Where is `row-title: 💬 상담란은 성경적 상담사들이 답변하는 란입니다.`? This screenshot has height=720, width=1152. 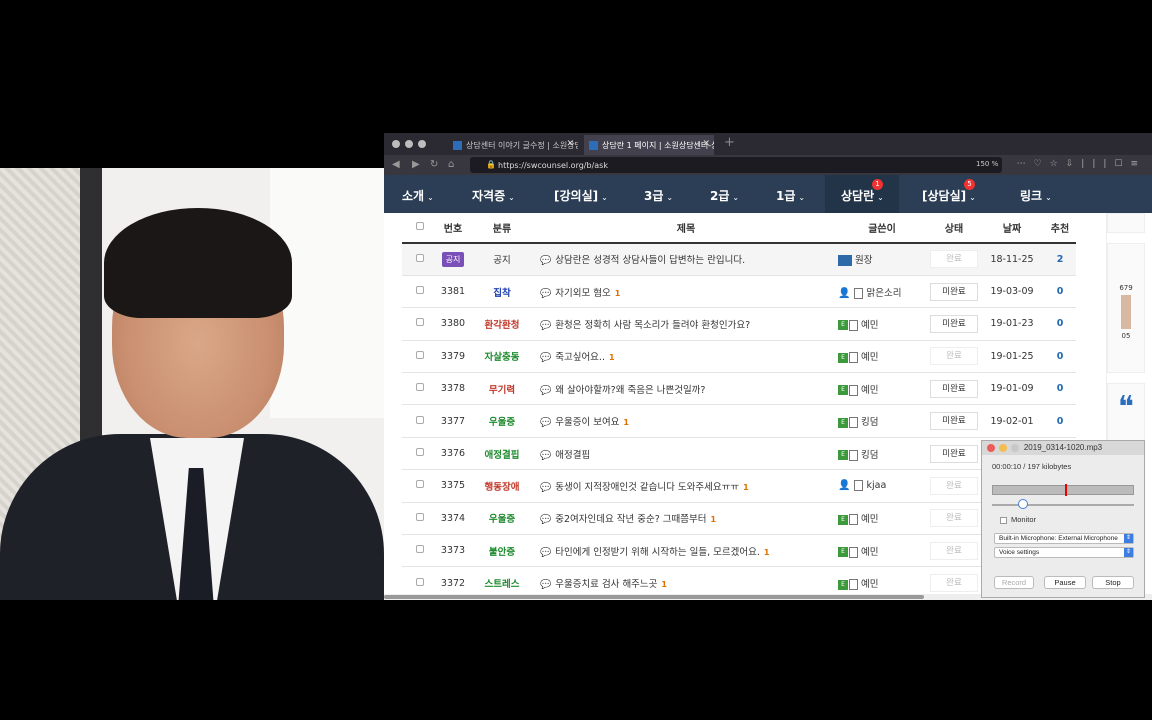 row-title: 💬 상담란은 성경적 상담사들이 답변하는 란입니다. is located at coordinates (686, 259).